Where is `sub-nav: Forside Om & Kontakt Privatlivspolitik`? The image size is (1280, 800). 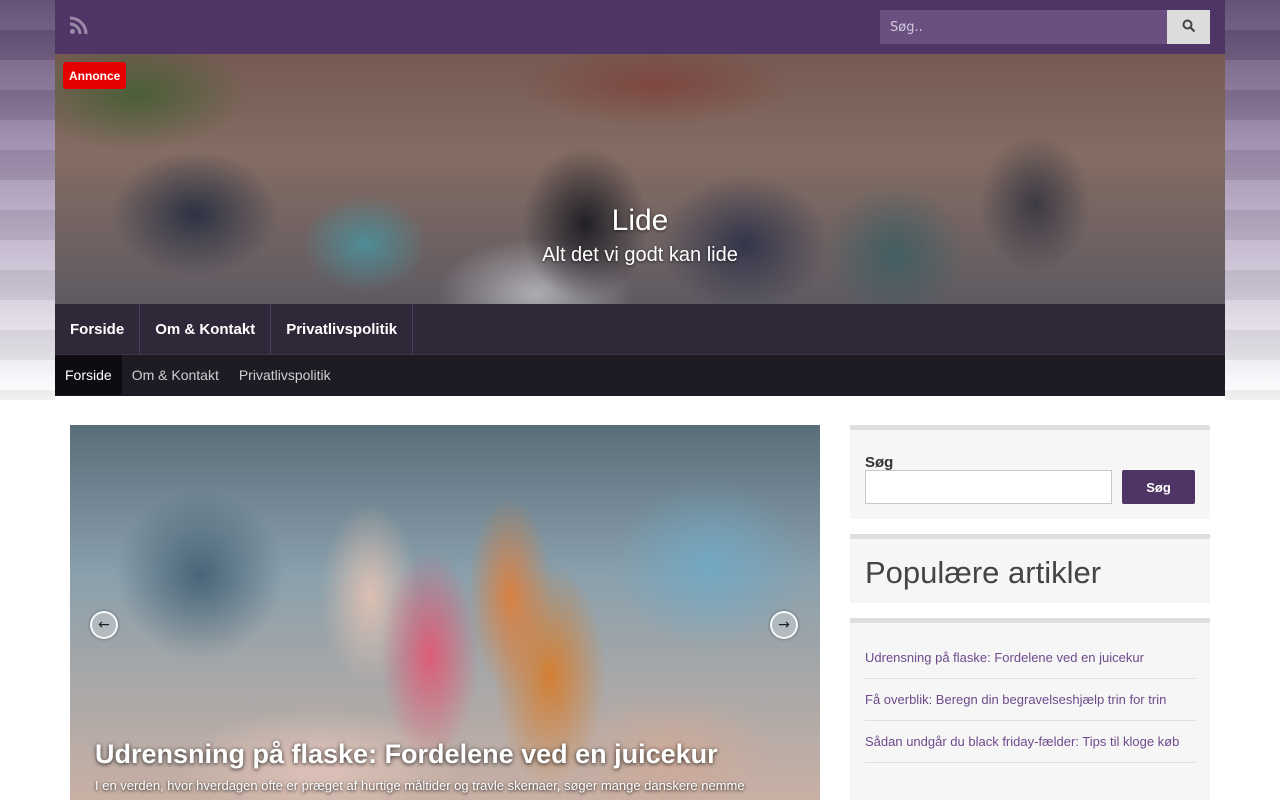 sub-nav: Forside Om & Kontakt Privatlivspolitik is located at coordinates (640, 375).